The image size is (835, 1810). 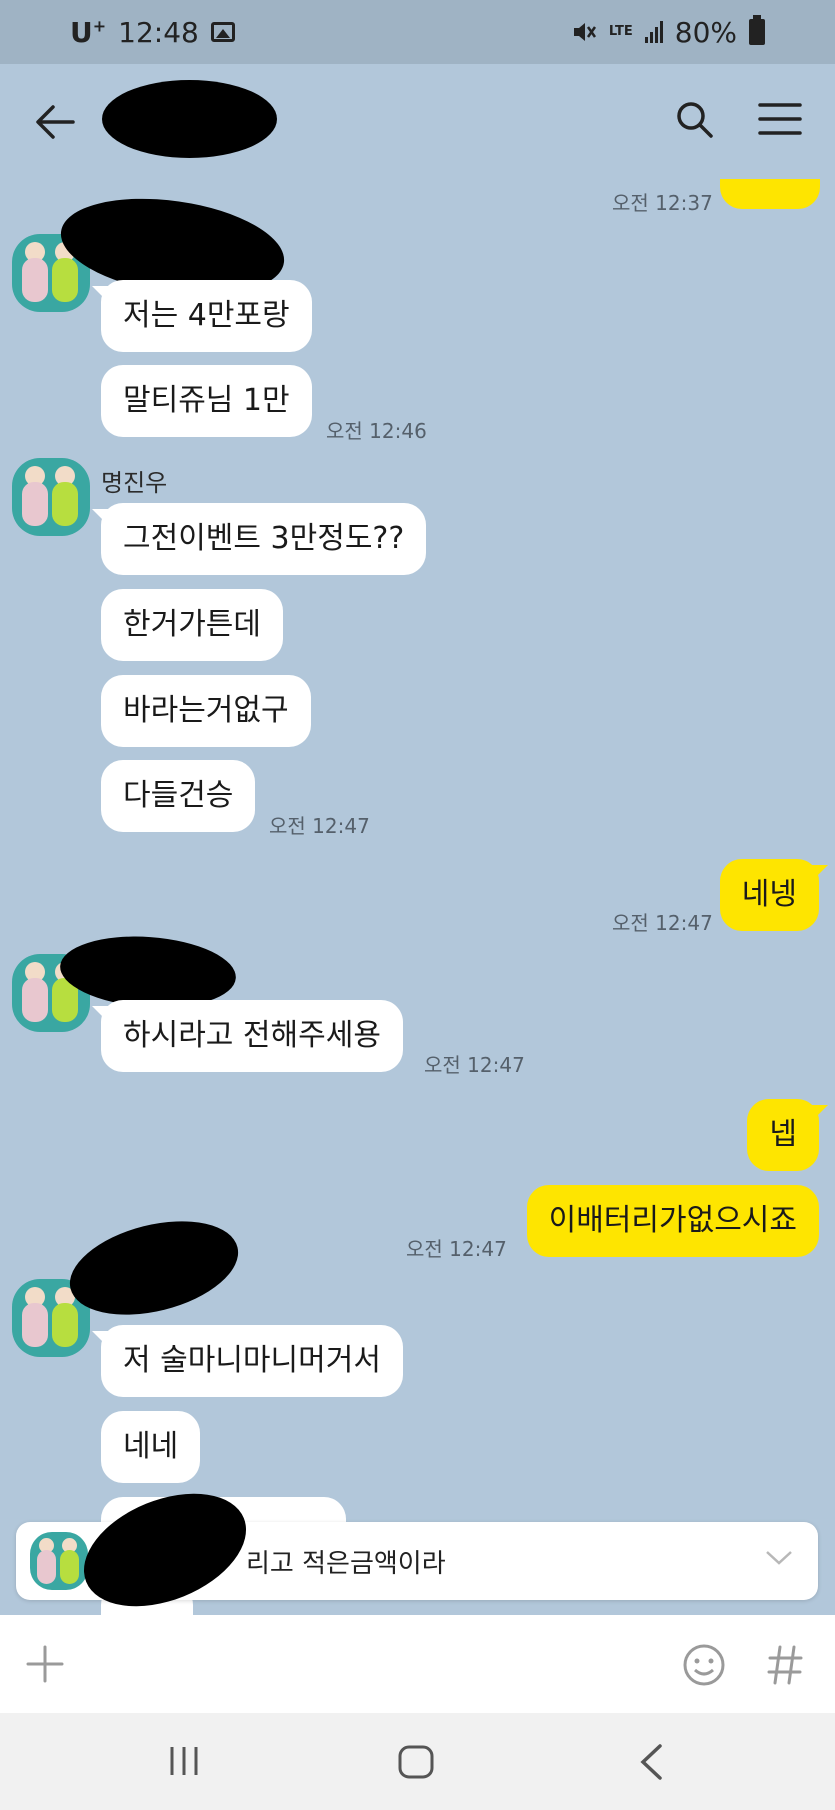 I want to click on message-bubble: 하시라고 전해주세용, so click(x=247, y=1036).